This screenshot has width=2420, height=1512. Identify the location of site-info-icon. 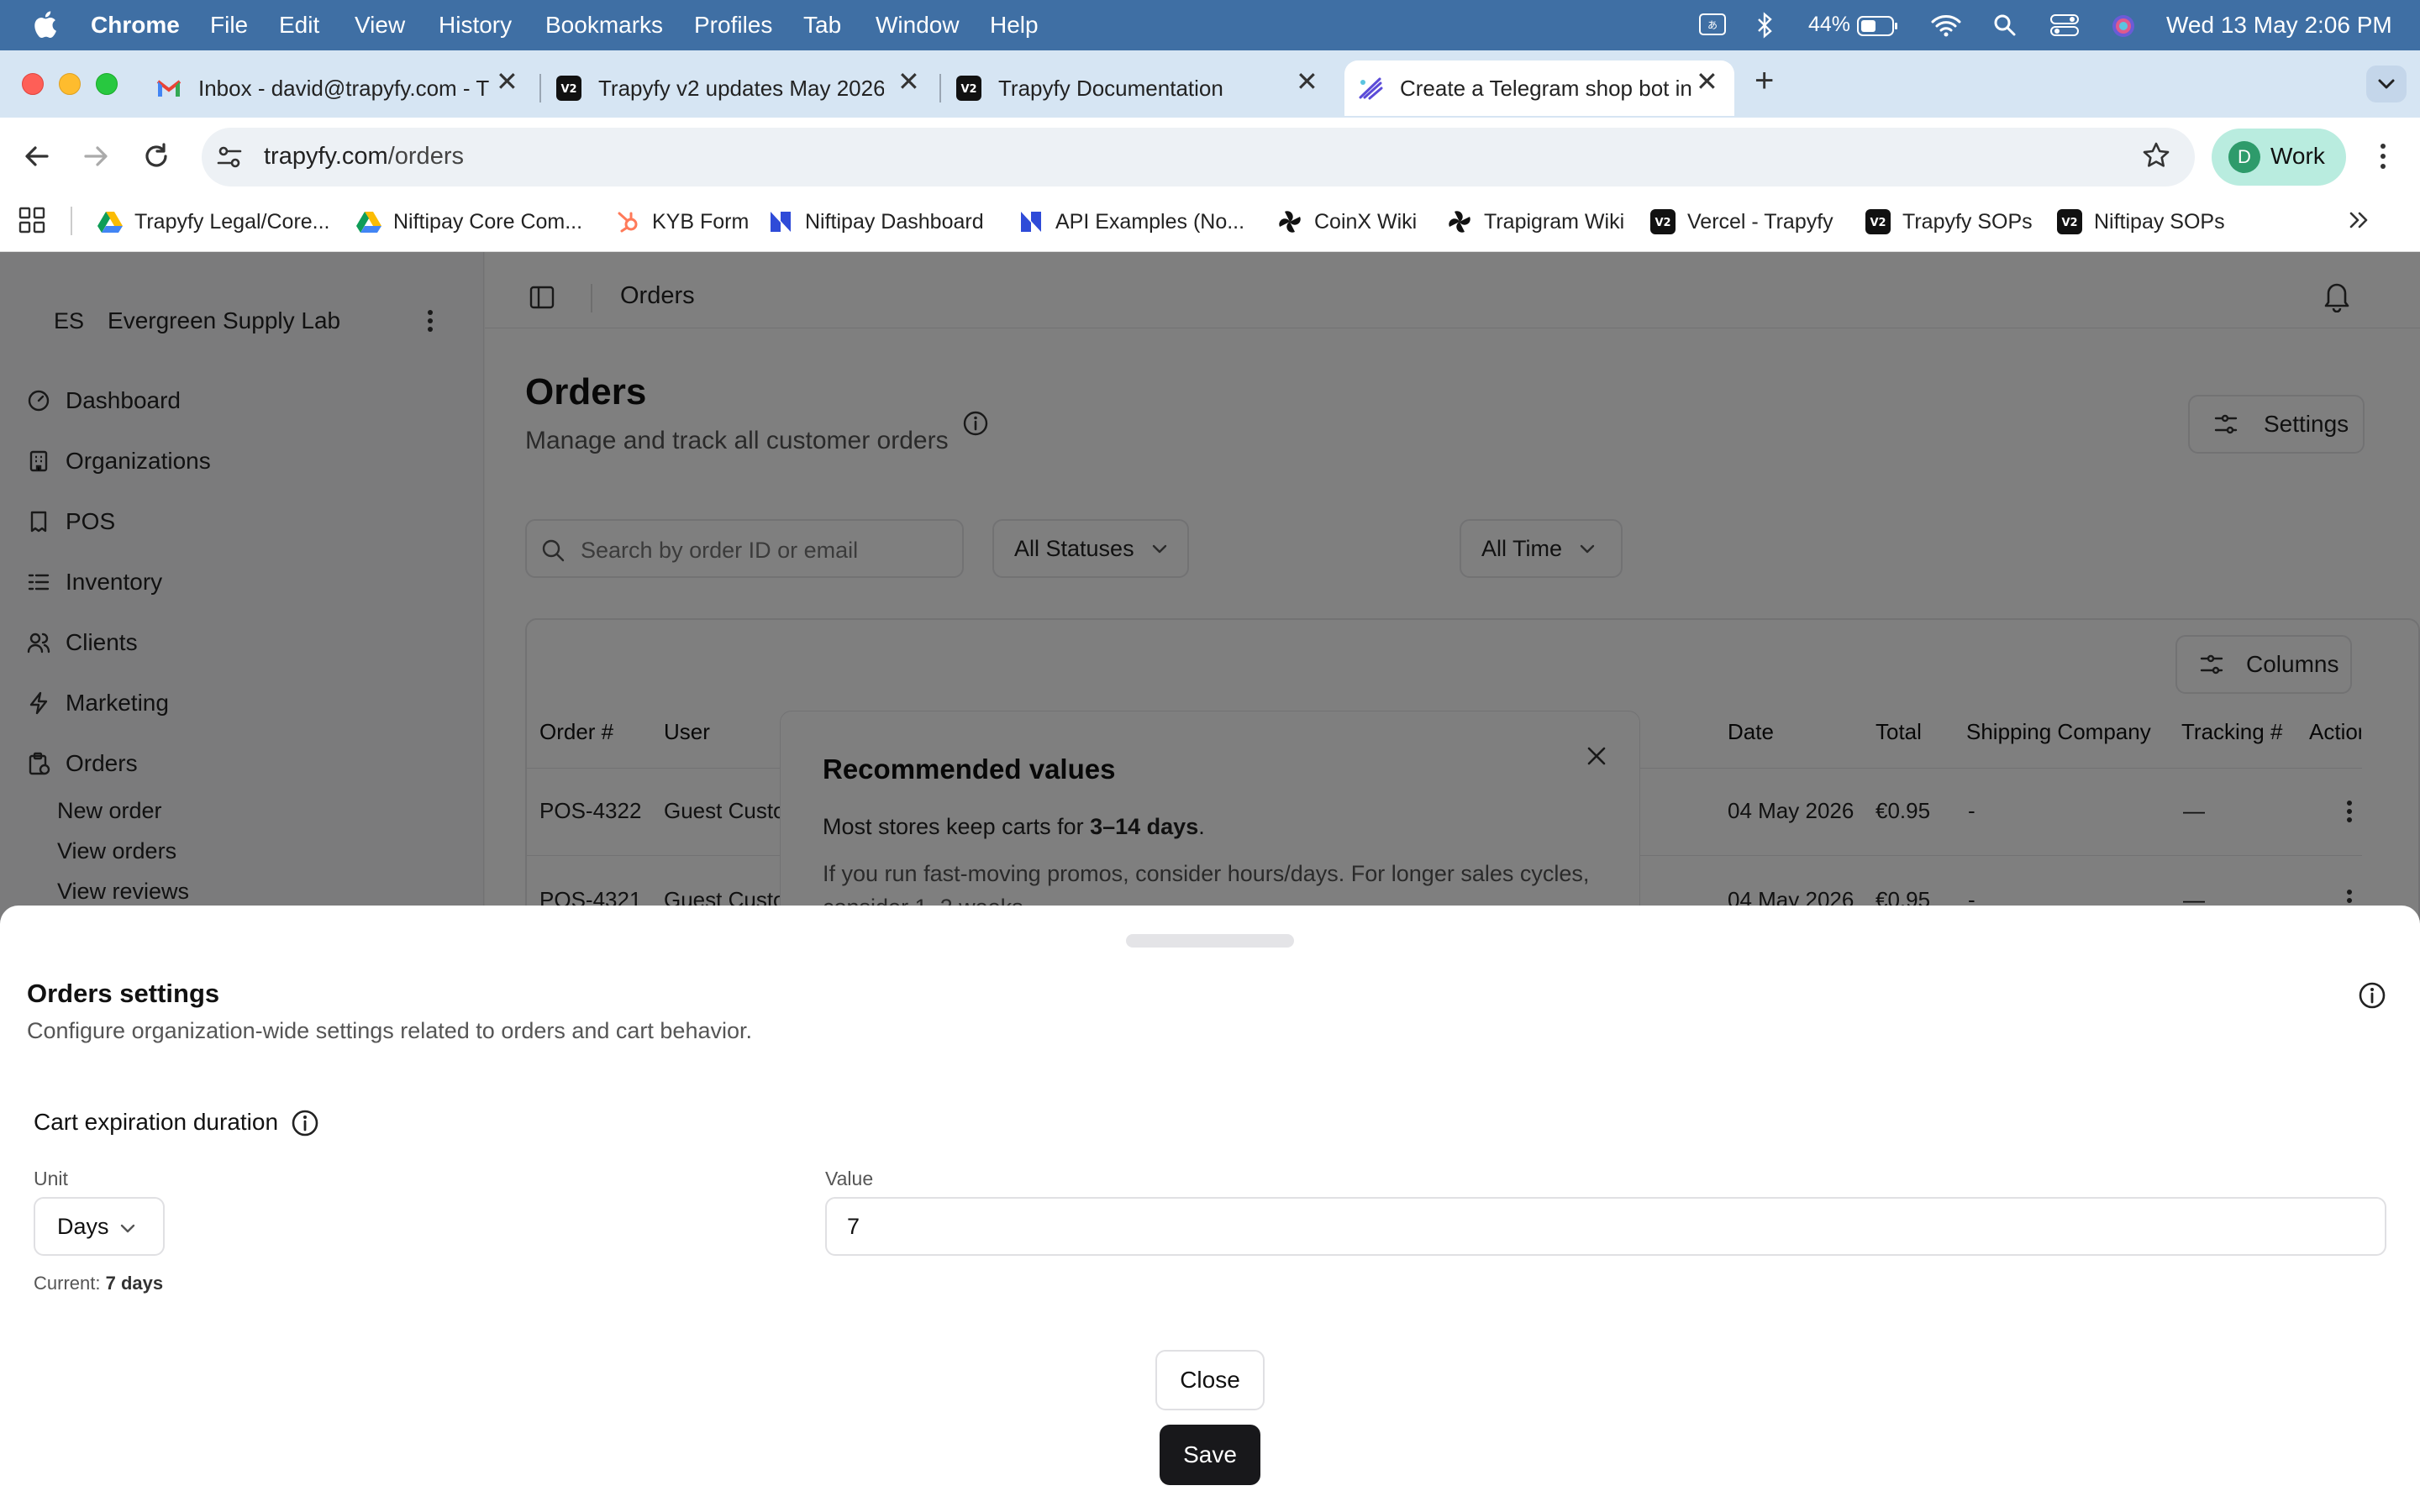
(229, 157).